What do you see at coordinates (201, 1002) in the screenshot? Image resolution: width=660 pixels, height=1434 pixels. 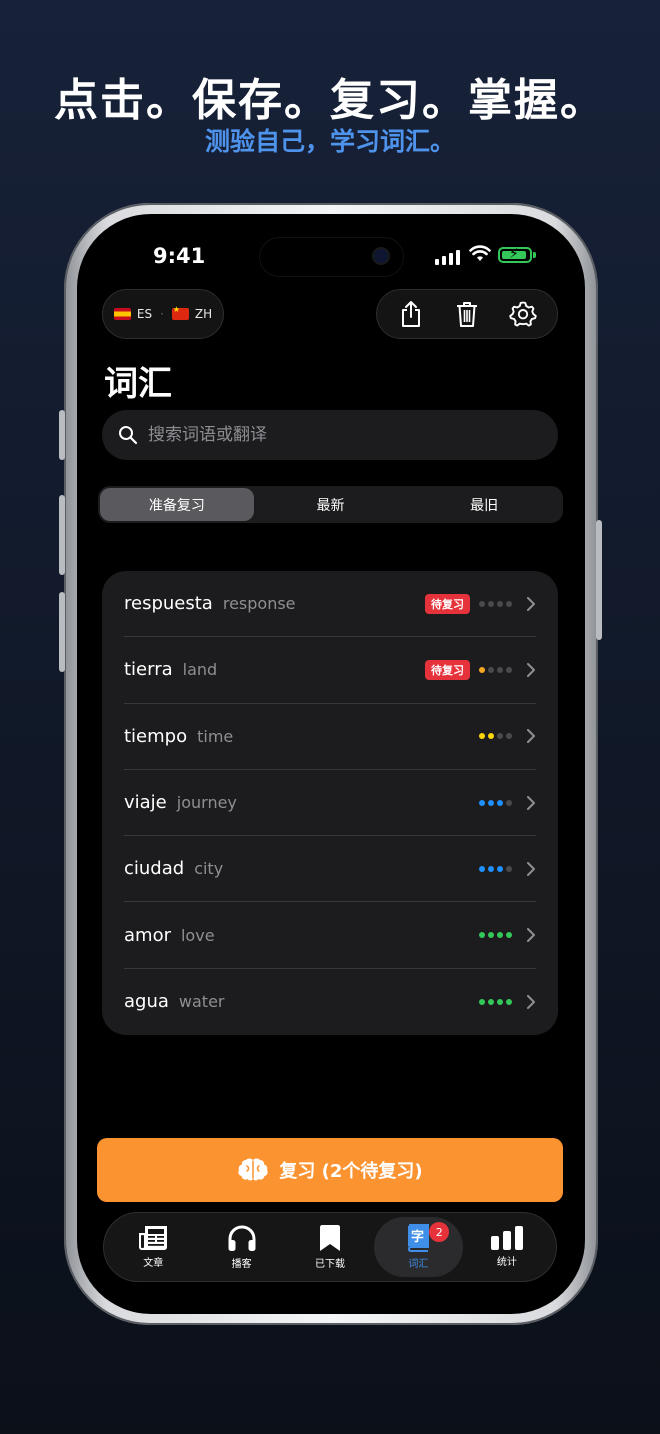 I see `translation-text: water` at bounding box center [201, 1002].